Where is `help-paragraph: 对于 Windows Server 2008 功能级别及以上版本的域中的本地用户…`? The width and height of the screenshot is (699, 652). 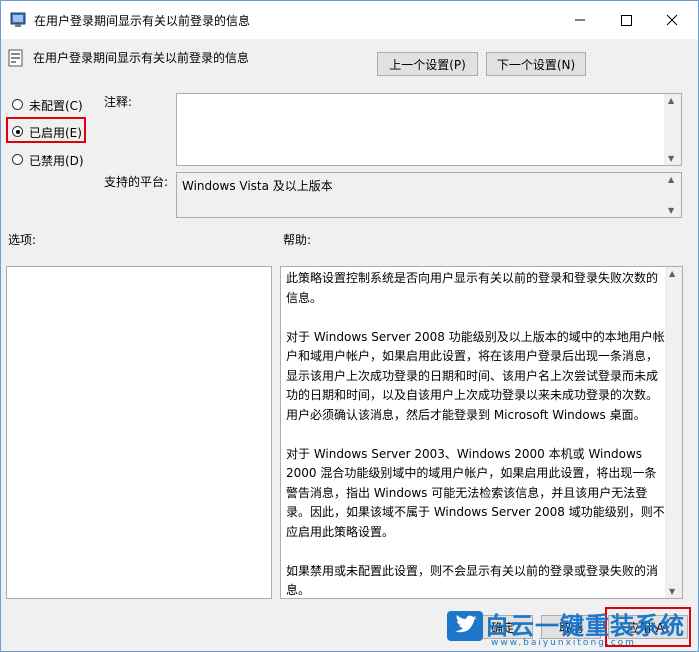
help-paragraph: 对于 Windows Server 2008 功能级别及以上版本的域中的本地用户… is located at coordinates (475, 375).